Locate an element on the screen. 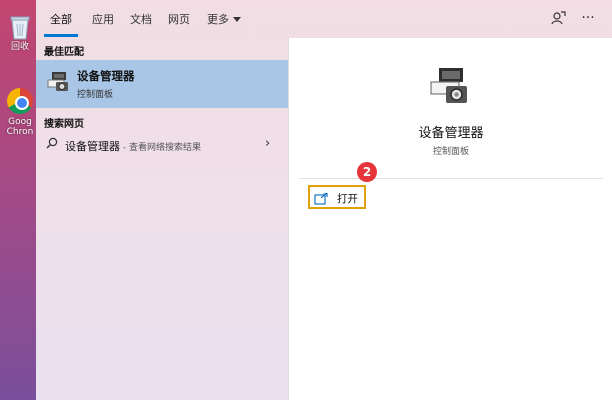 Image resolution: width=612 pixels, height=400 pixels. step-badge: 2 is located at coordinates (367, 172).